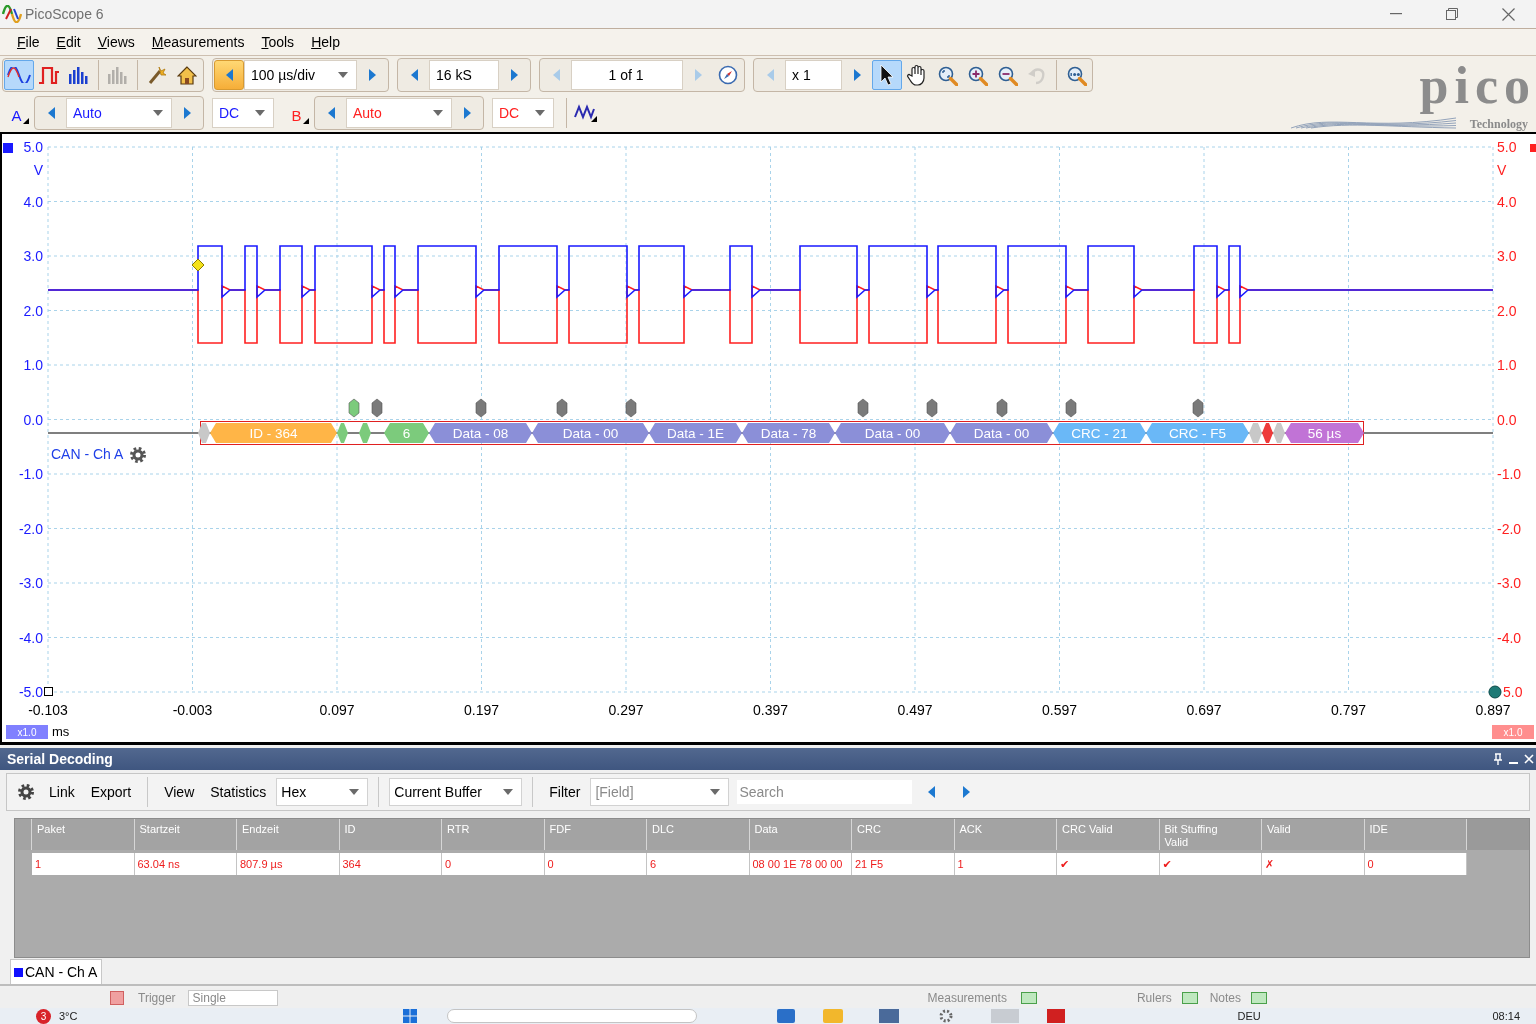 Image resolution: width=1536 pixels, height=1024 pixels. What do you see at coordinates (198, 42) in the screenshot?
I see `menu-item: Measurements` at bounding box center [198, 42].